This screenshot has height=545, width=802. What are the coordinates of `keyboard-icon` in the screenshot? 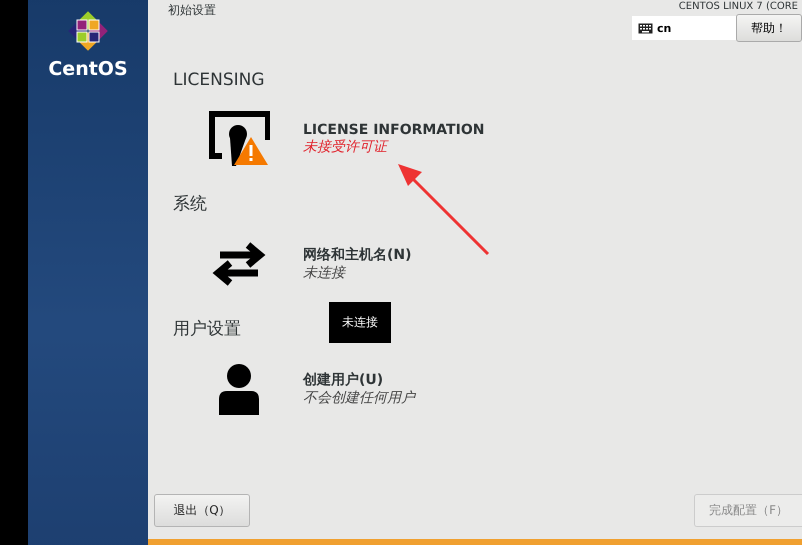 It's located at (645, 28).